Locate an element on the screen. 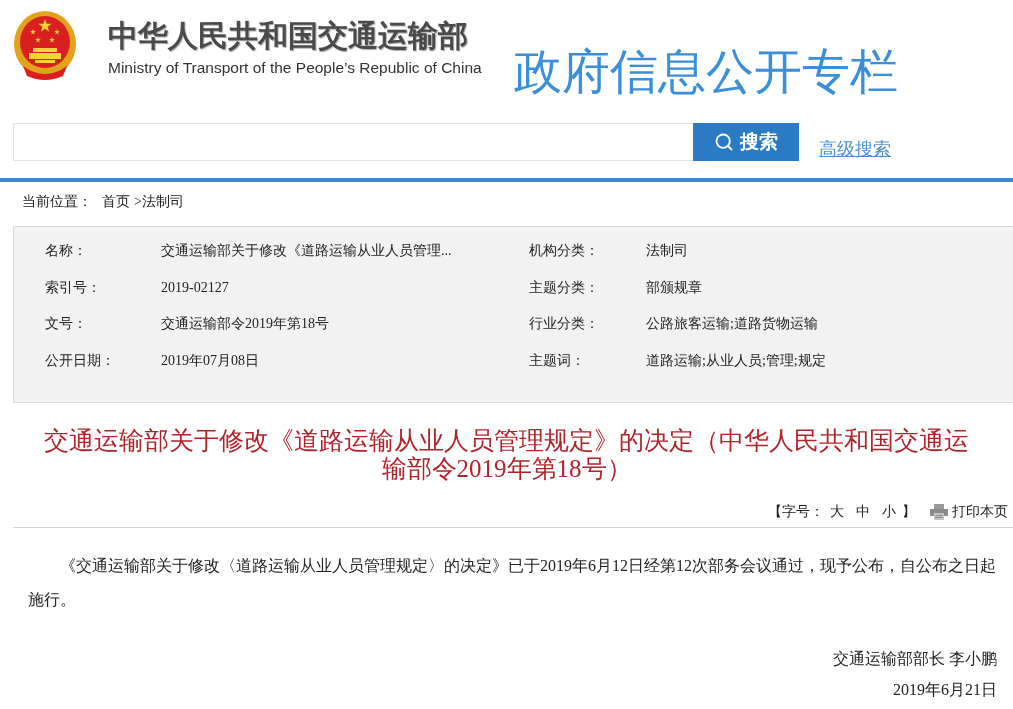 The image size is (1013, 709). field-value: 2019年07月08日 is located at coordinates (210, 360).